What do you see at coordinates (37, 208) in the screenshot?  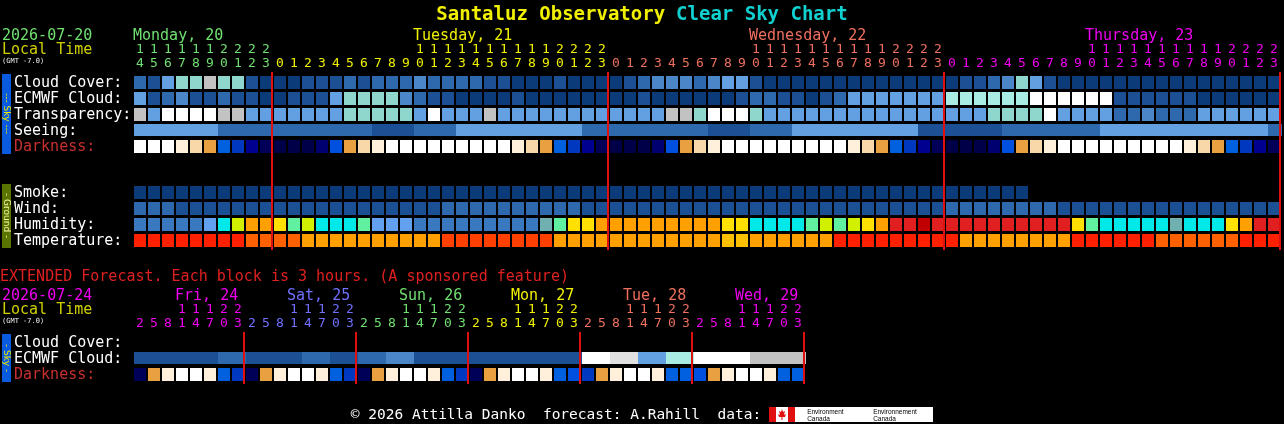 I see `row-label: Wind:` at bounding box center [37, 208].